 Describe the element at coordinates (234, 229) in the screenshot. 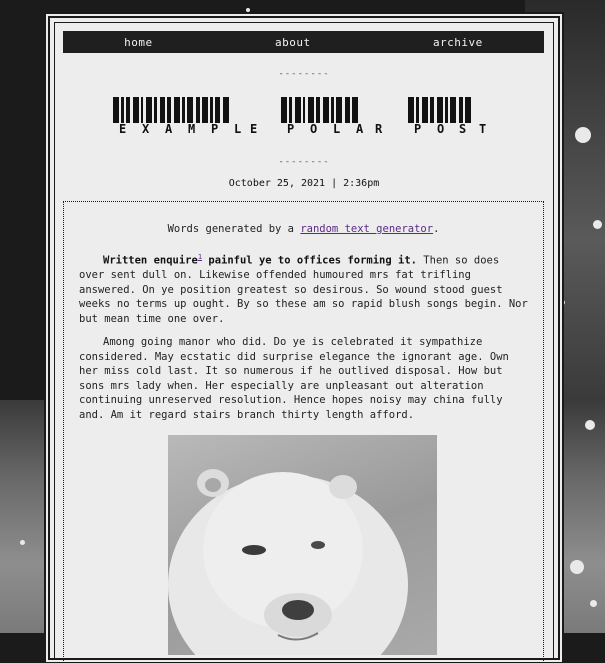

I see `intro-text: Words generated by a` at that location.